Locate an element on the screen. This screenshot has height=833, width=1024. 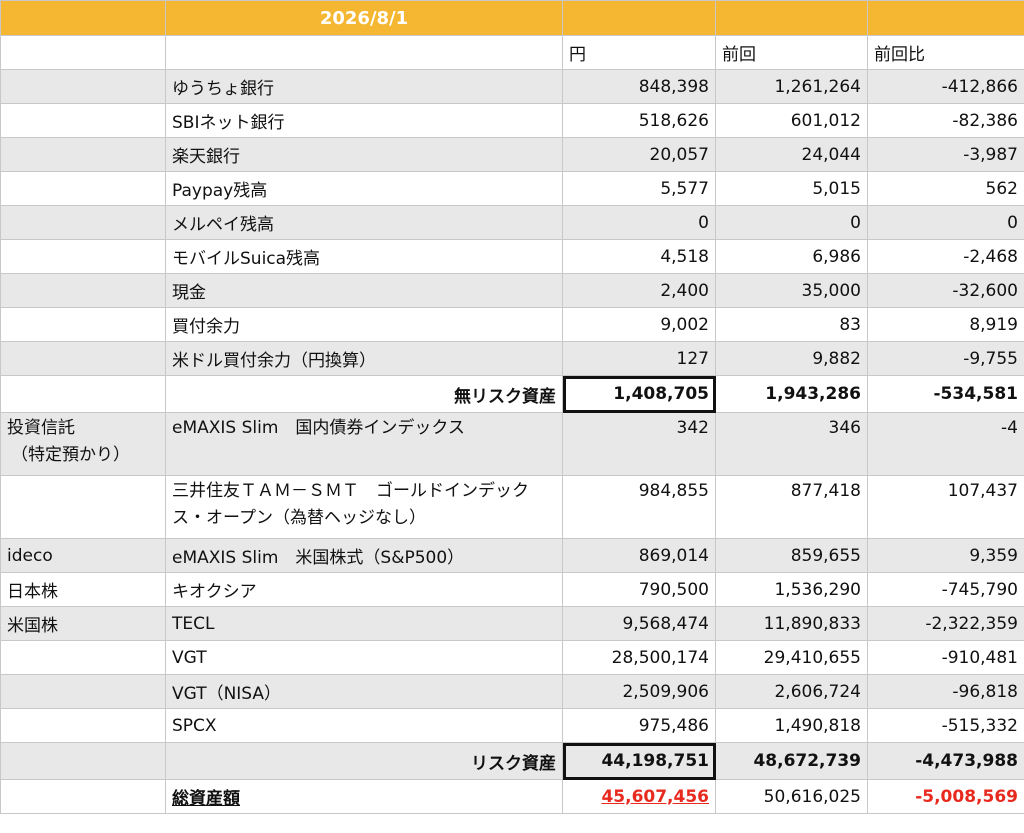
item-name: eMAXIS Slim 国内債券インデックス is located at coordinates (364, 444).